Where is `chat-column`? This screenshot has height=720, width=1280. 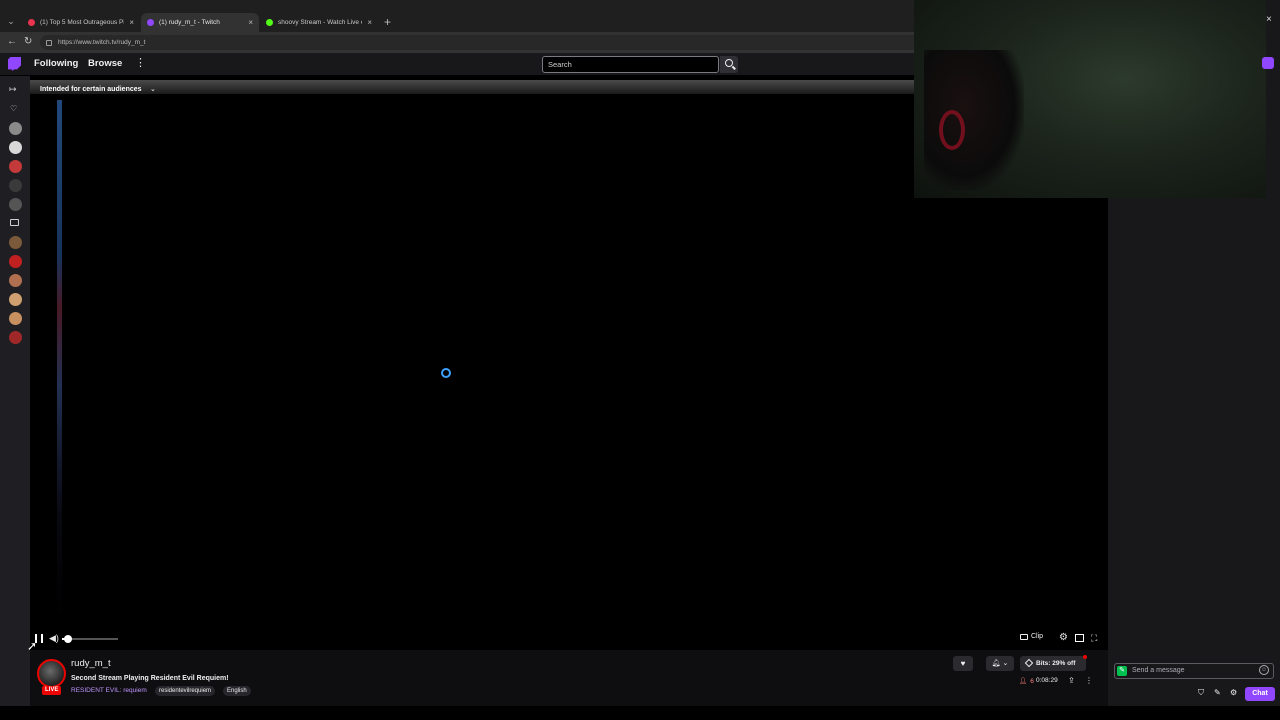
chat-column is located at coordinates (1194, 452).